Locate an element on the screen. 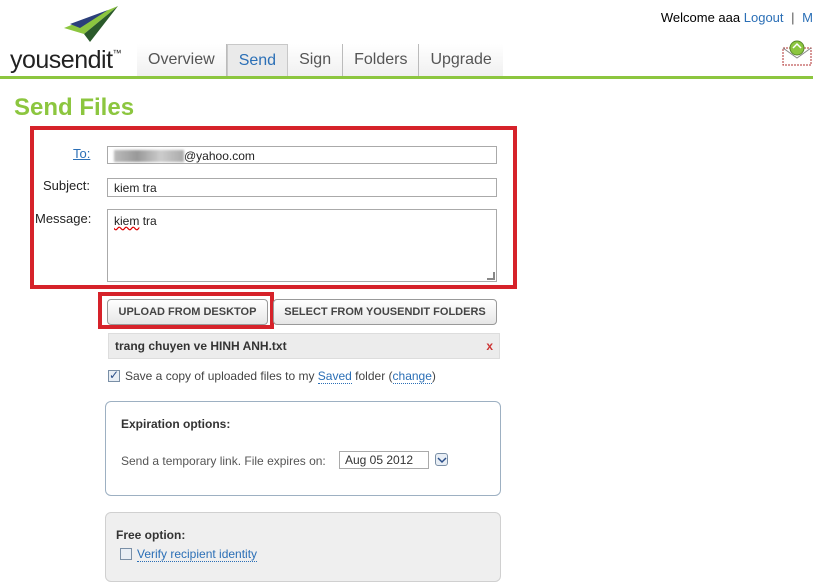  logout-link: Logout is located at coordinates (764, 17).